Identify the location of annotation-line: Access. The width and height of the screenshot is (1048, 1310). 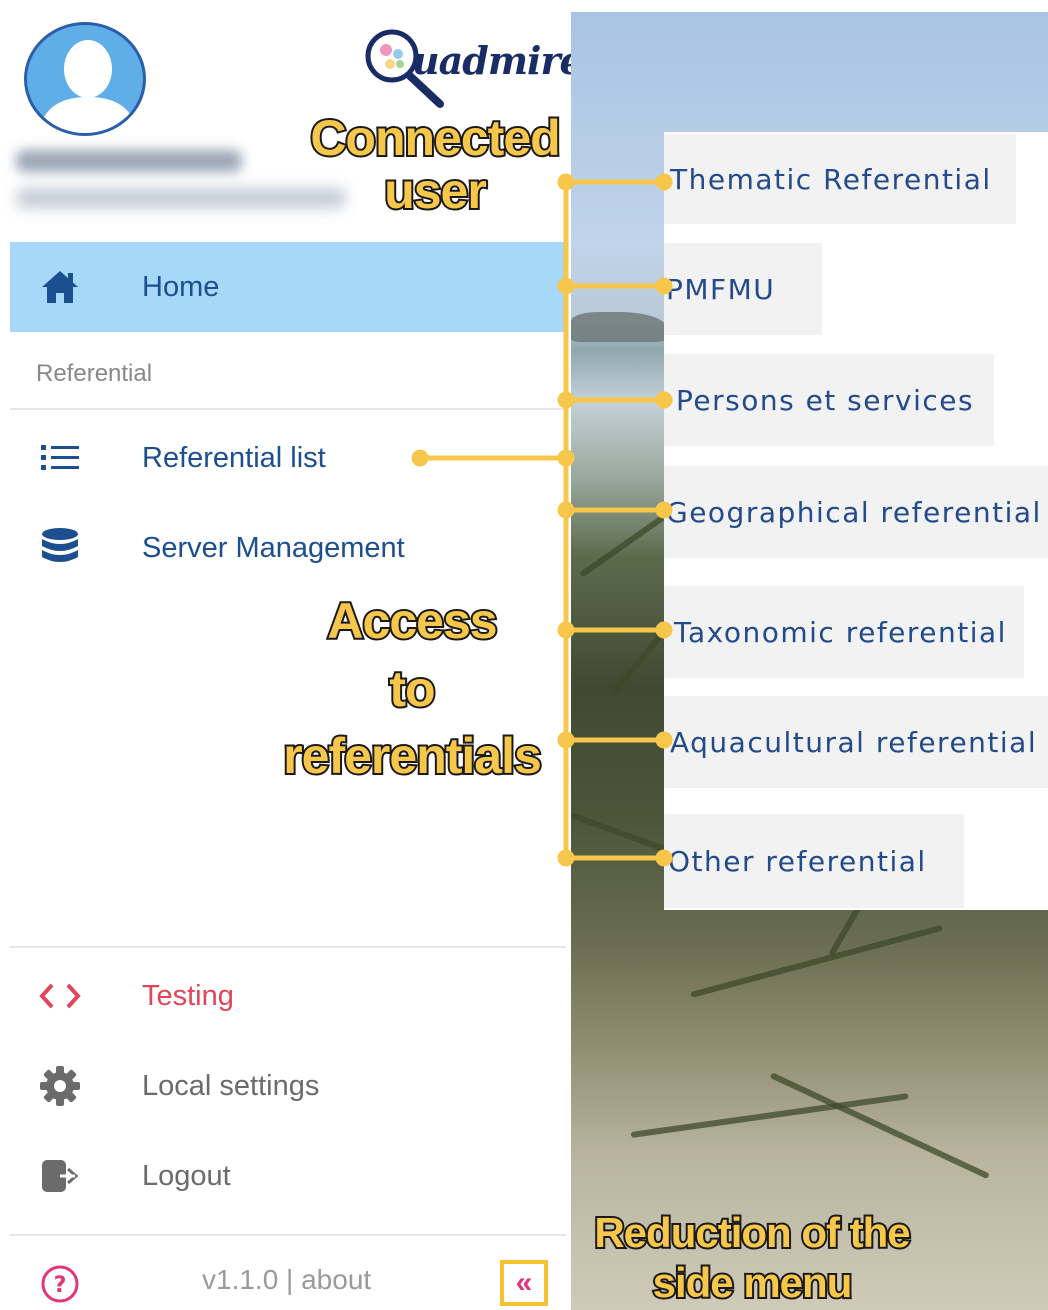
(412, 621).